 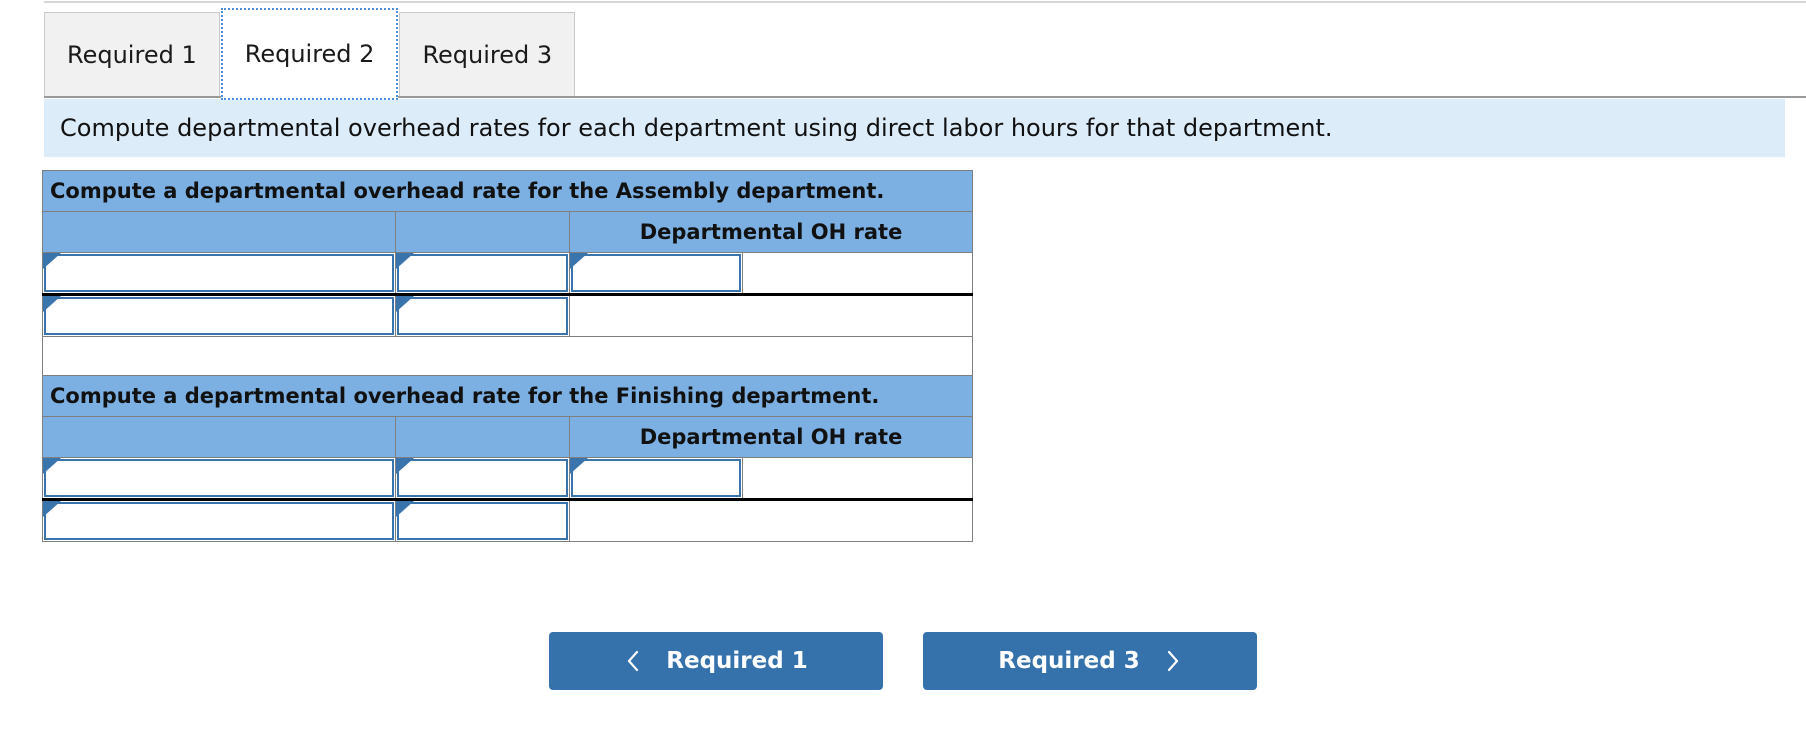 I want to click on next-button-label: Required 3, so click(x=1069, y=661).